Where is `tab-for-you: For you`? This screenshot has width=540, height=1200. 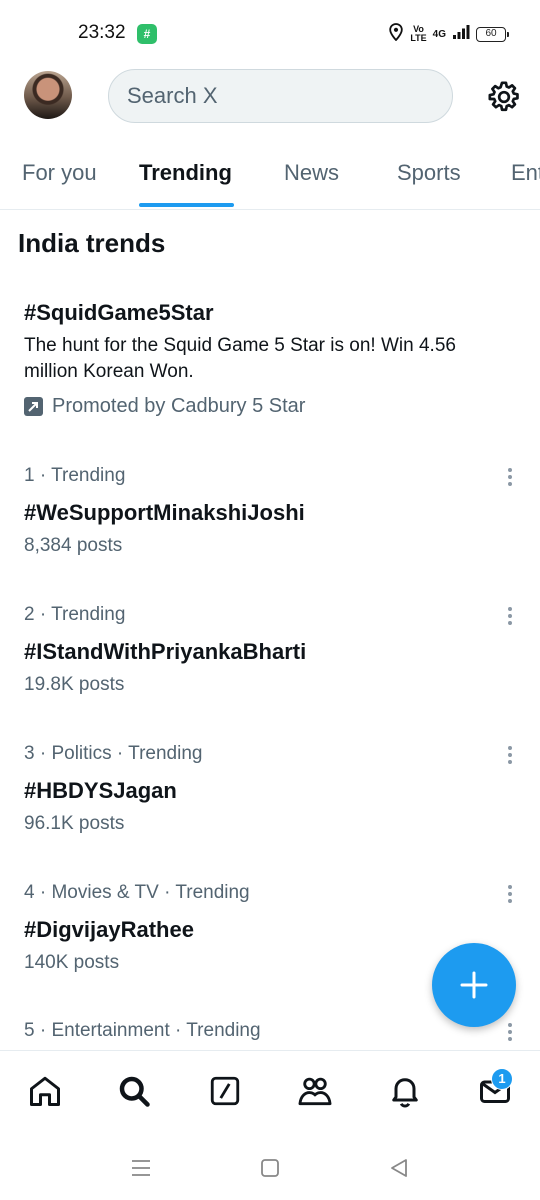 tab-for-you: For you is located at coordinates (59, 173).